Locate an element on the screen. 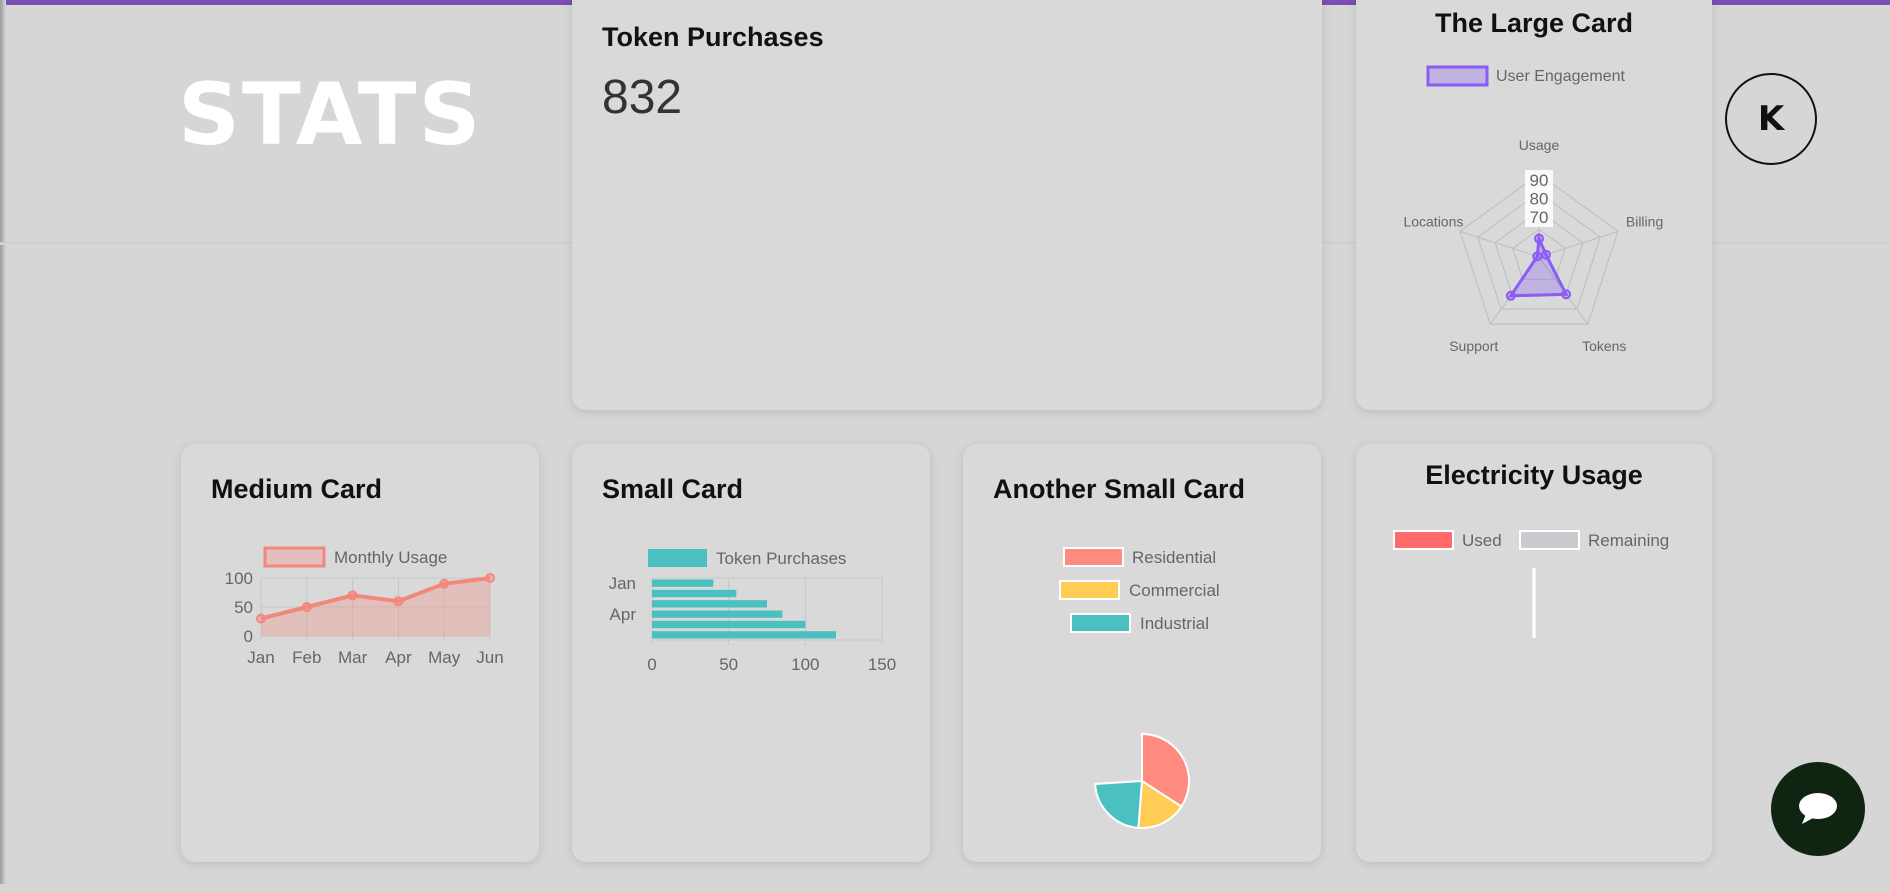 Image resolution: width=1890 pixels, height=892 pixels. legend-label-monthly-usage: Monthly Usage is located at coordinates (390, 557).